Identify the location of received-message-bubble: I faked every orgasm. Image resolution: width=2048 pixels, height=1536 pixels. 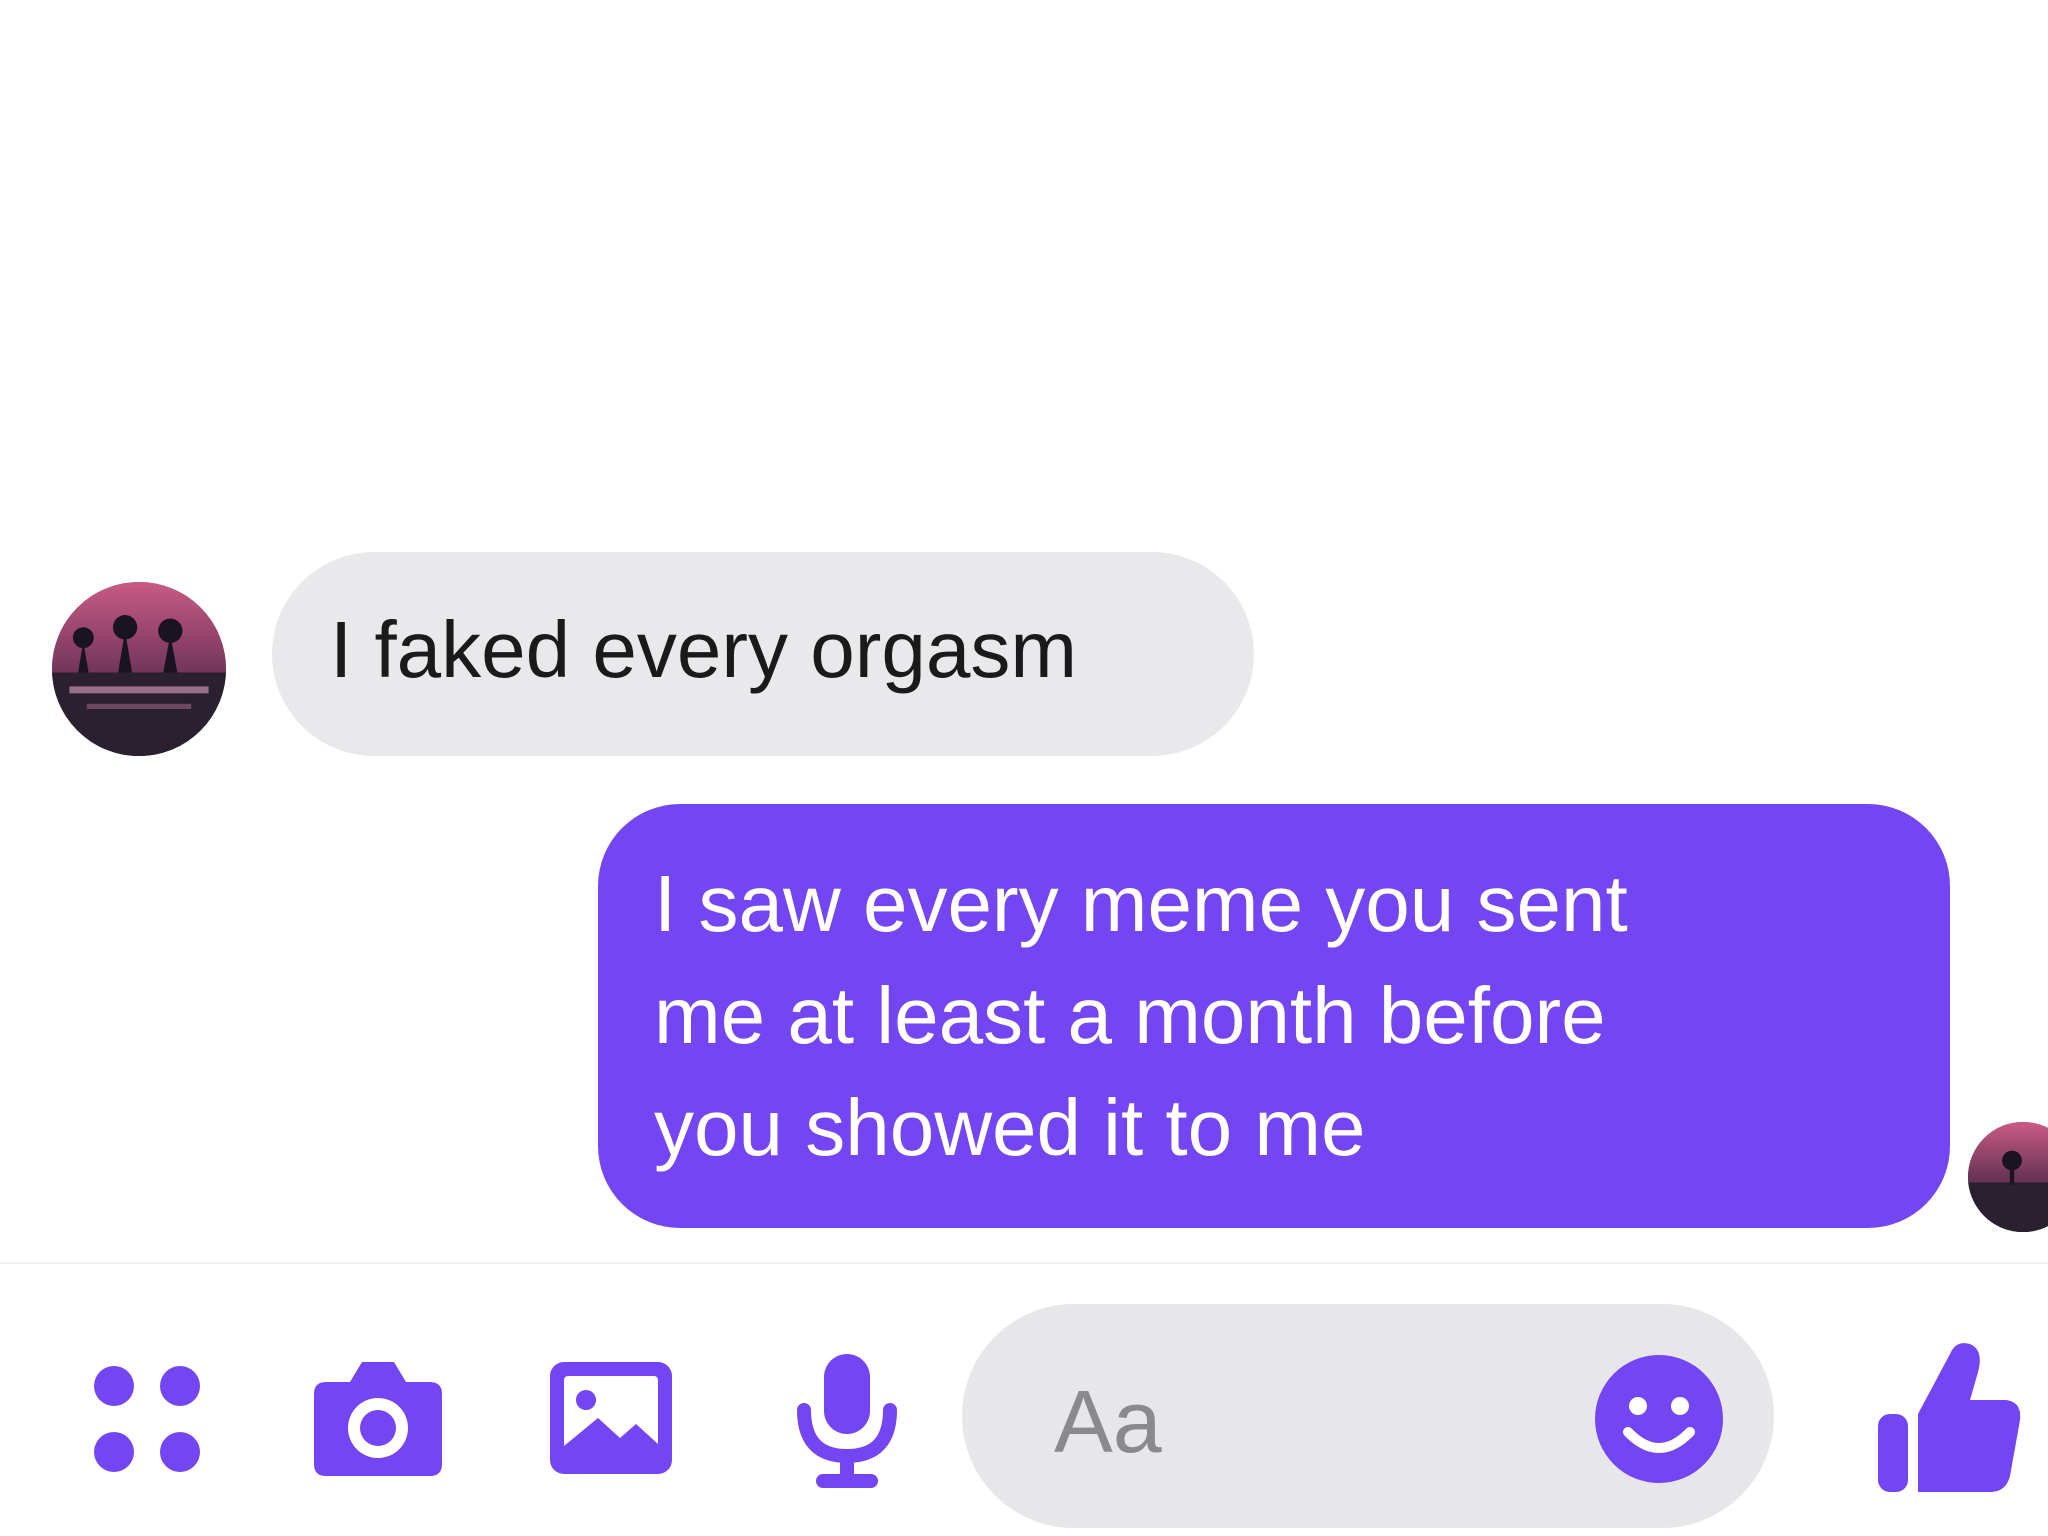
(763, 654).